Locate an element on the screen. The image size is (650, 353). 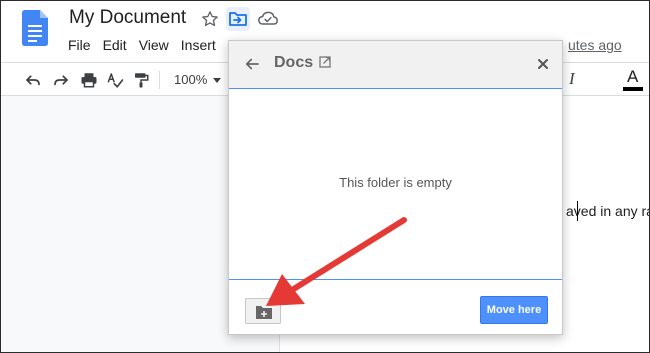
menu-insert: Insert is located at coordinates (198, 45).